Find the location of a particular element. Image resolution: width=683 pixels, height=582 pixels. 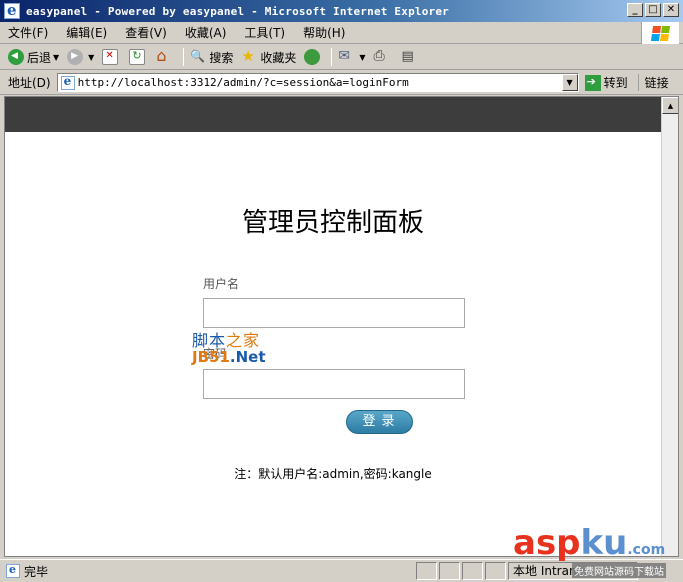

window-controls: _ □ ✕ is located at coordinates (653, 10).